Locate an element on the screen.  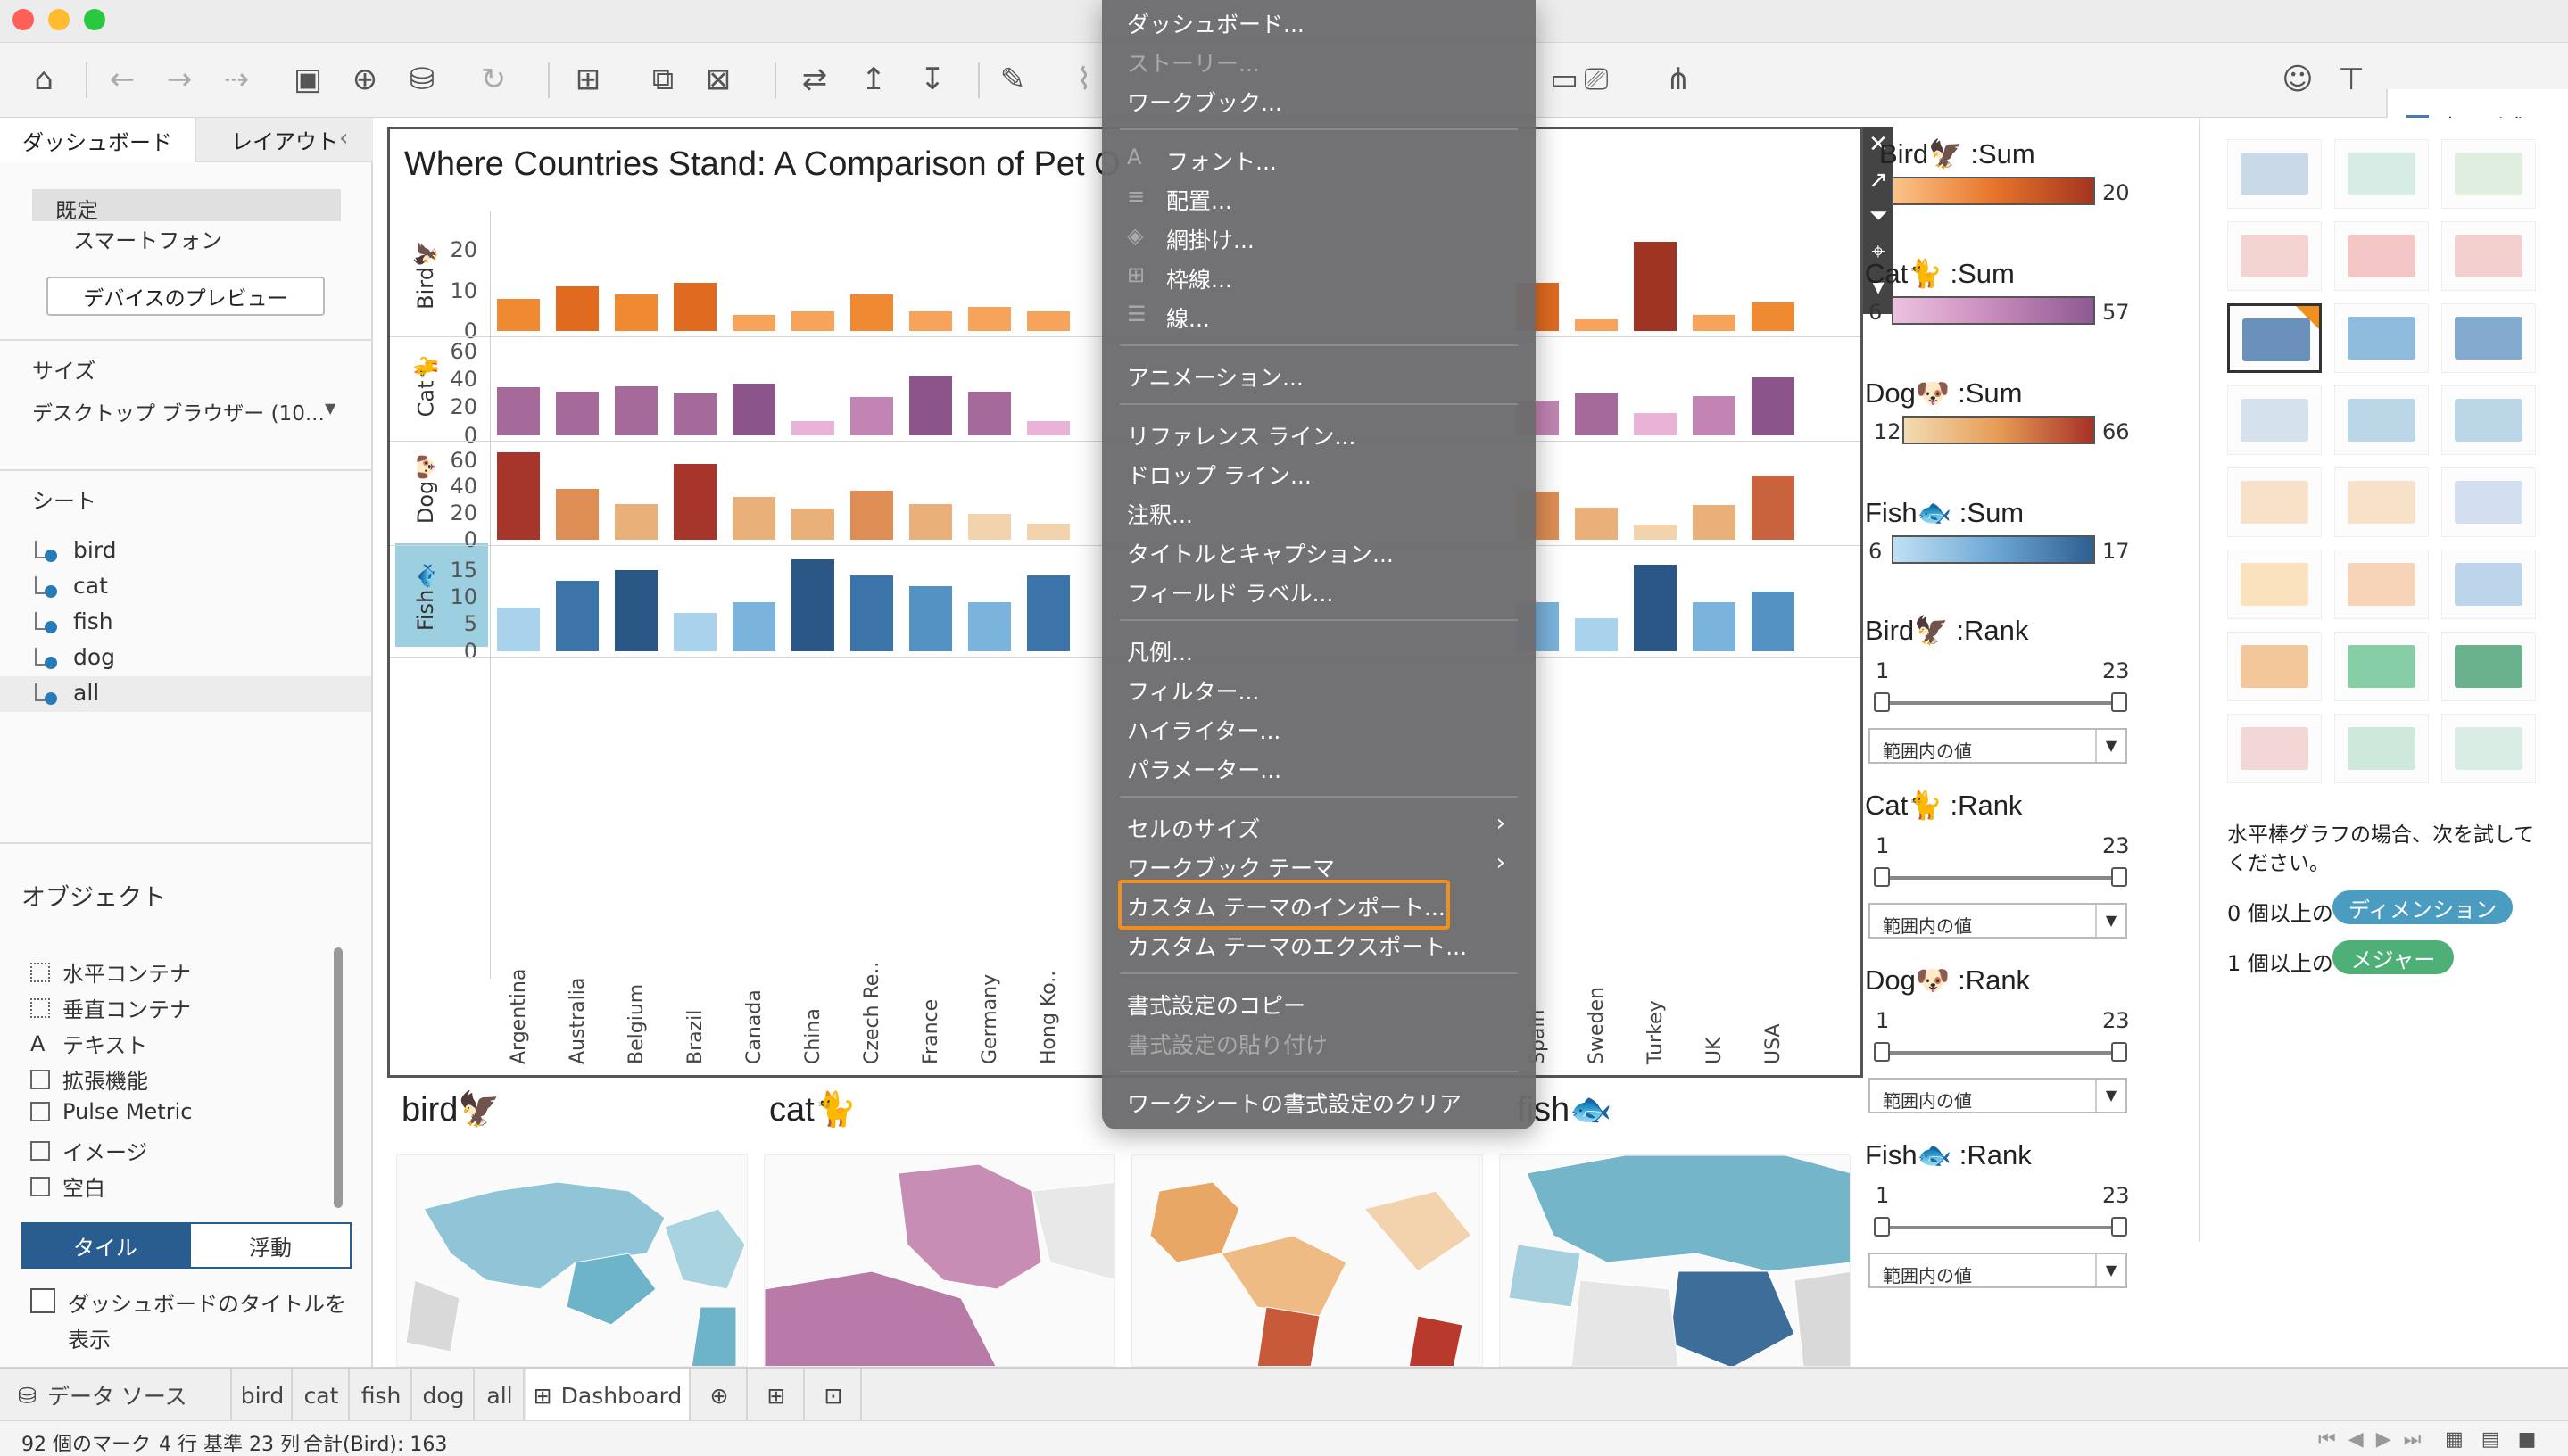
bar-cat-sweden is located at coordinates (1596, 414).